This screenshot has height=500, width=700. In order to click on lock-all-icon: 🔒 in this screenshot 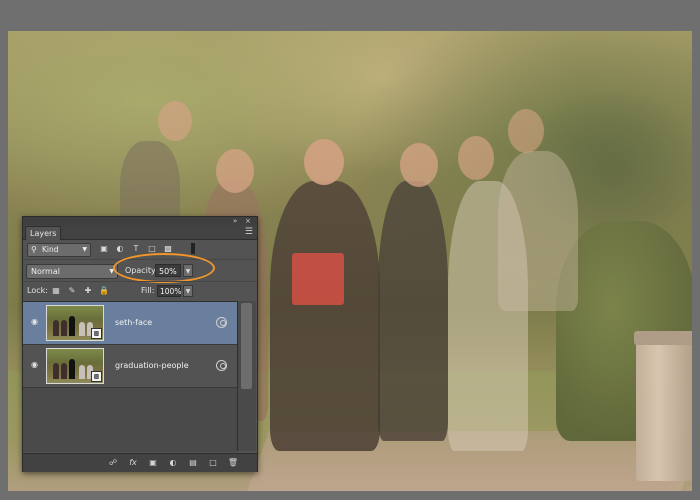, I will do `click(104, 290)`.